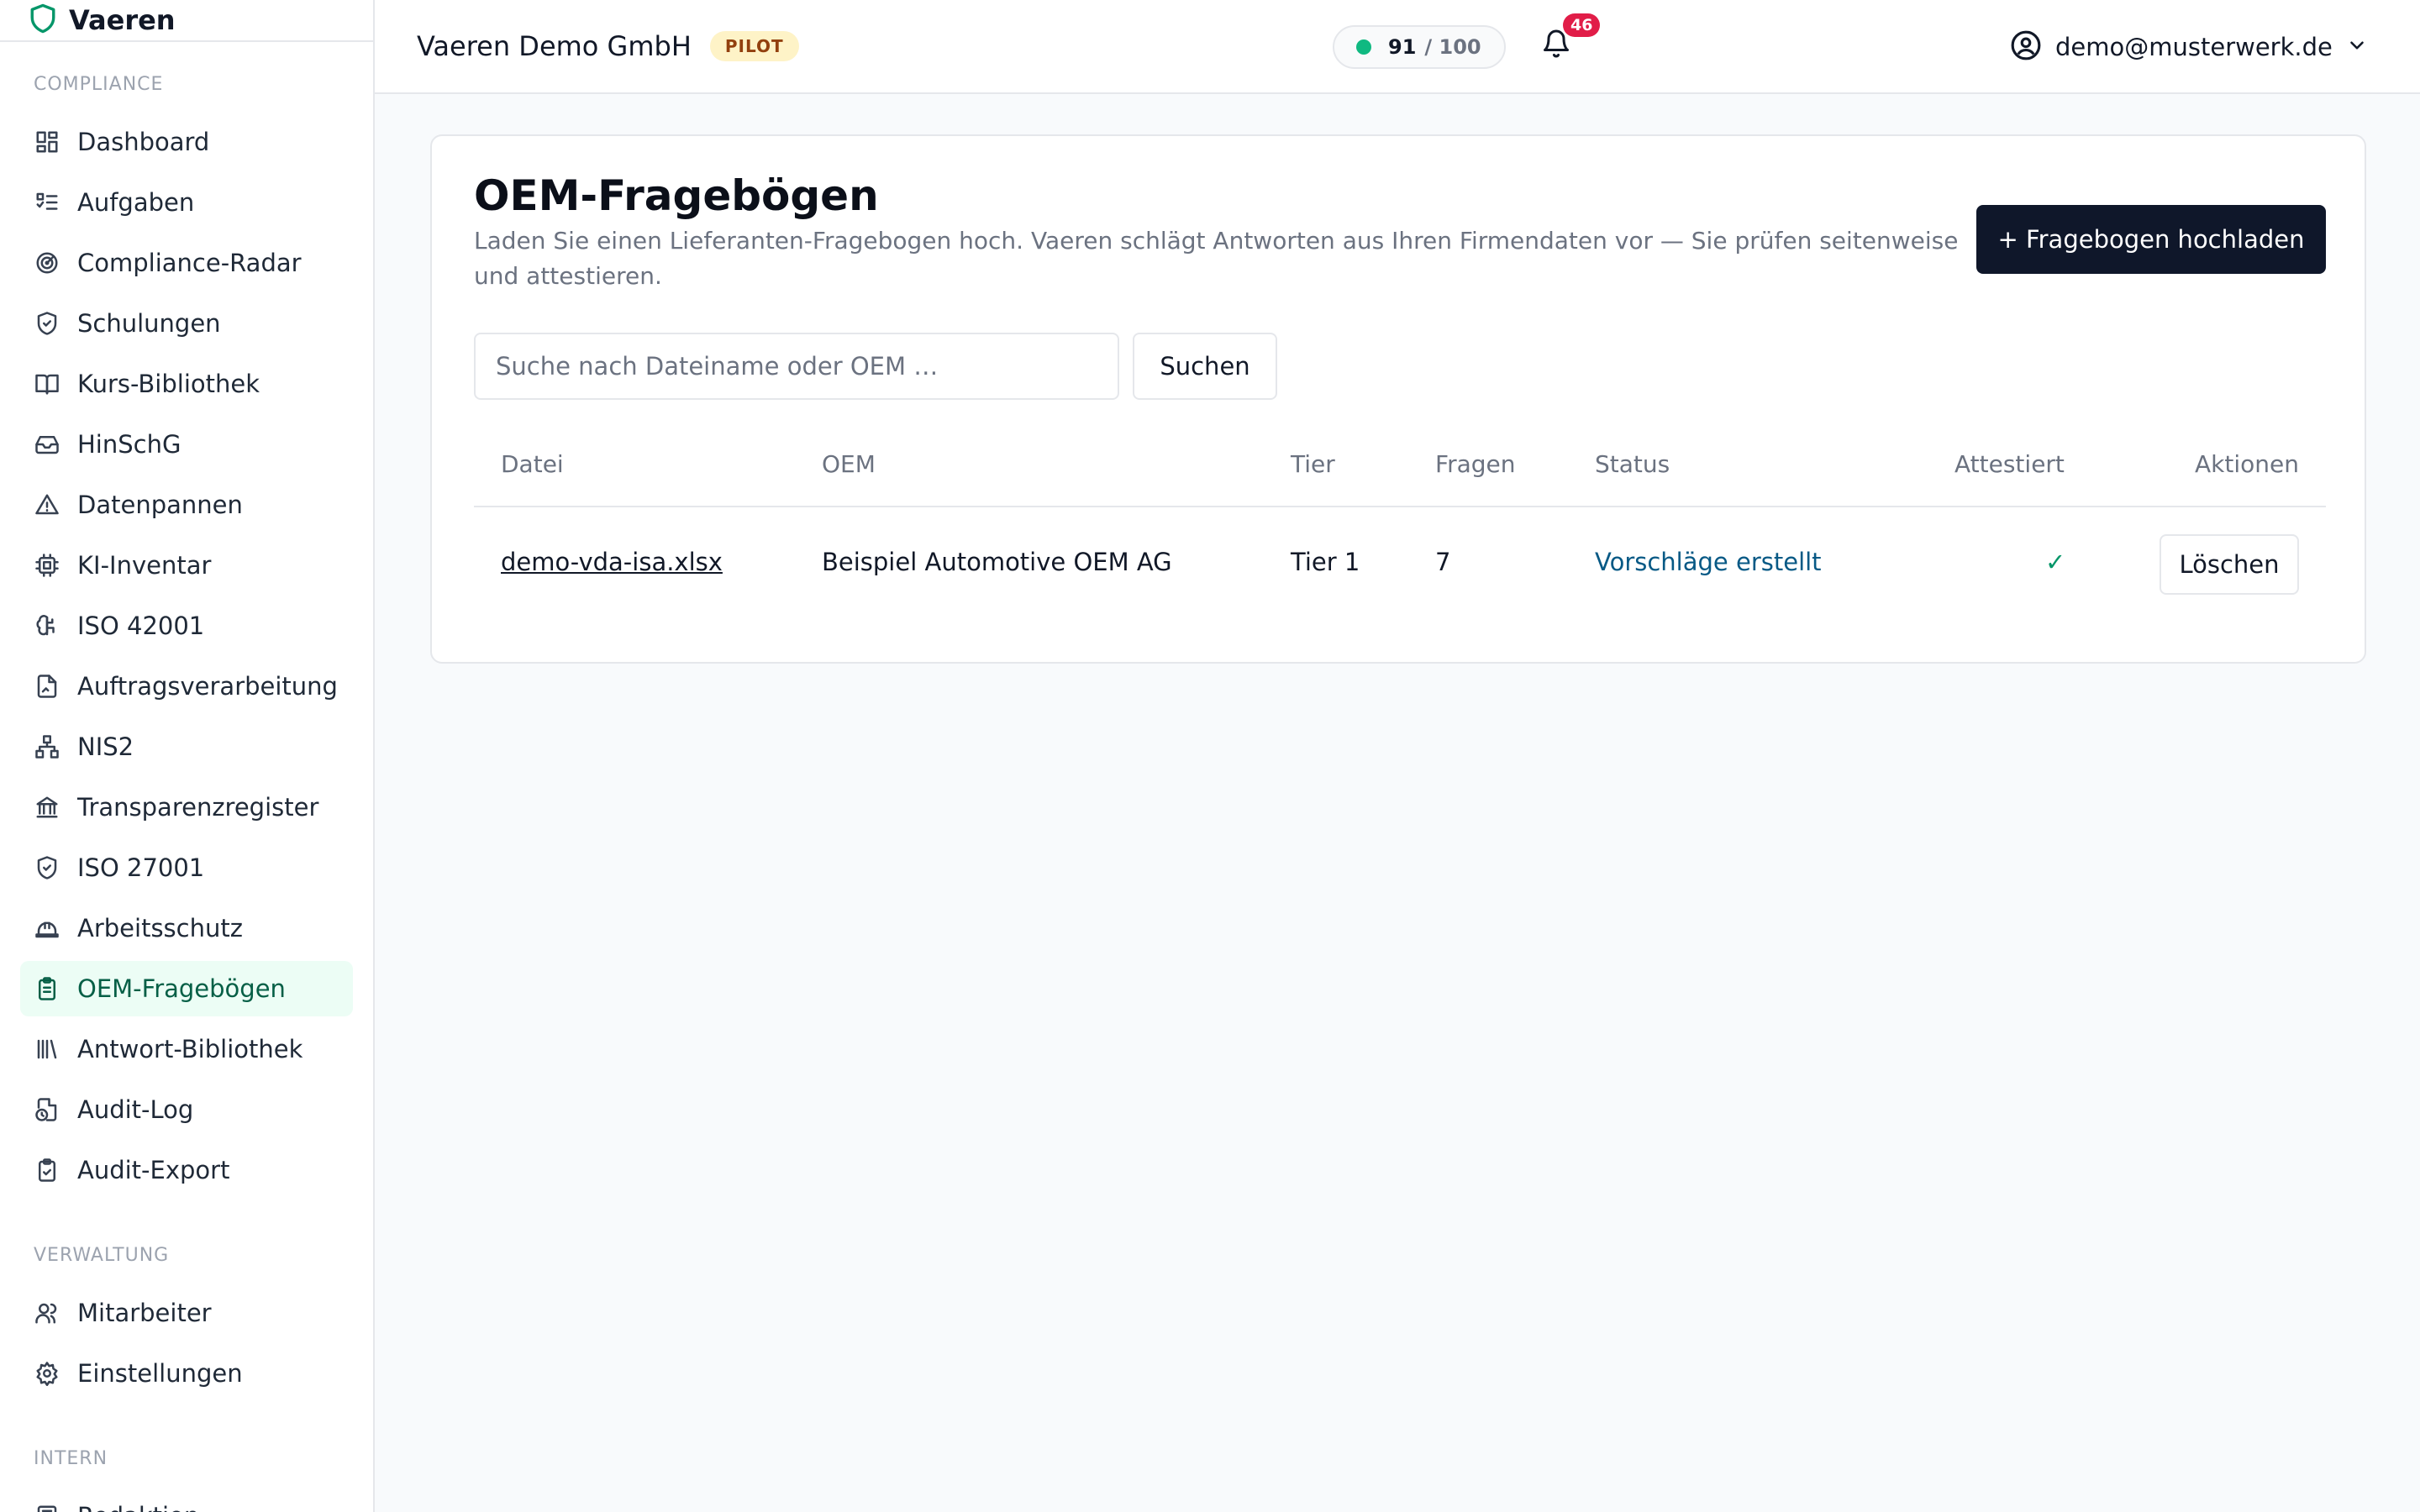 The image size is (2420, 1512). What do you see at coordinates (1313, 464) in the screenshot?
I see `column-header-tier: Tier` at bounding box center [1313, 464].